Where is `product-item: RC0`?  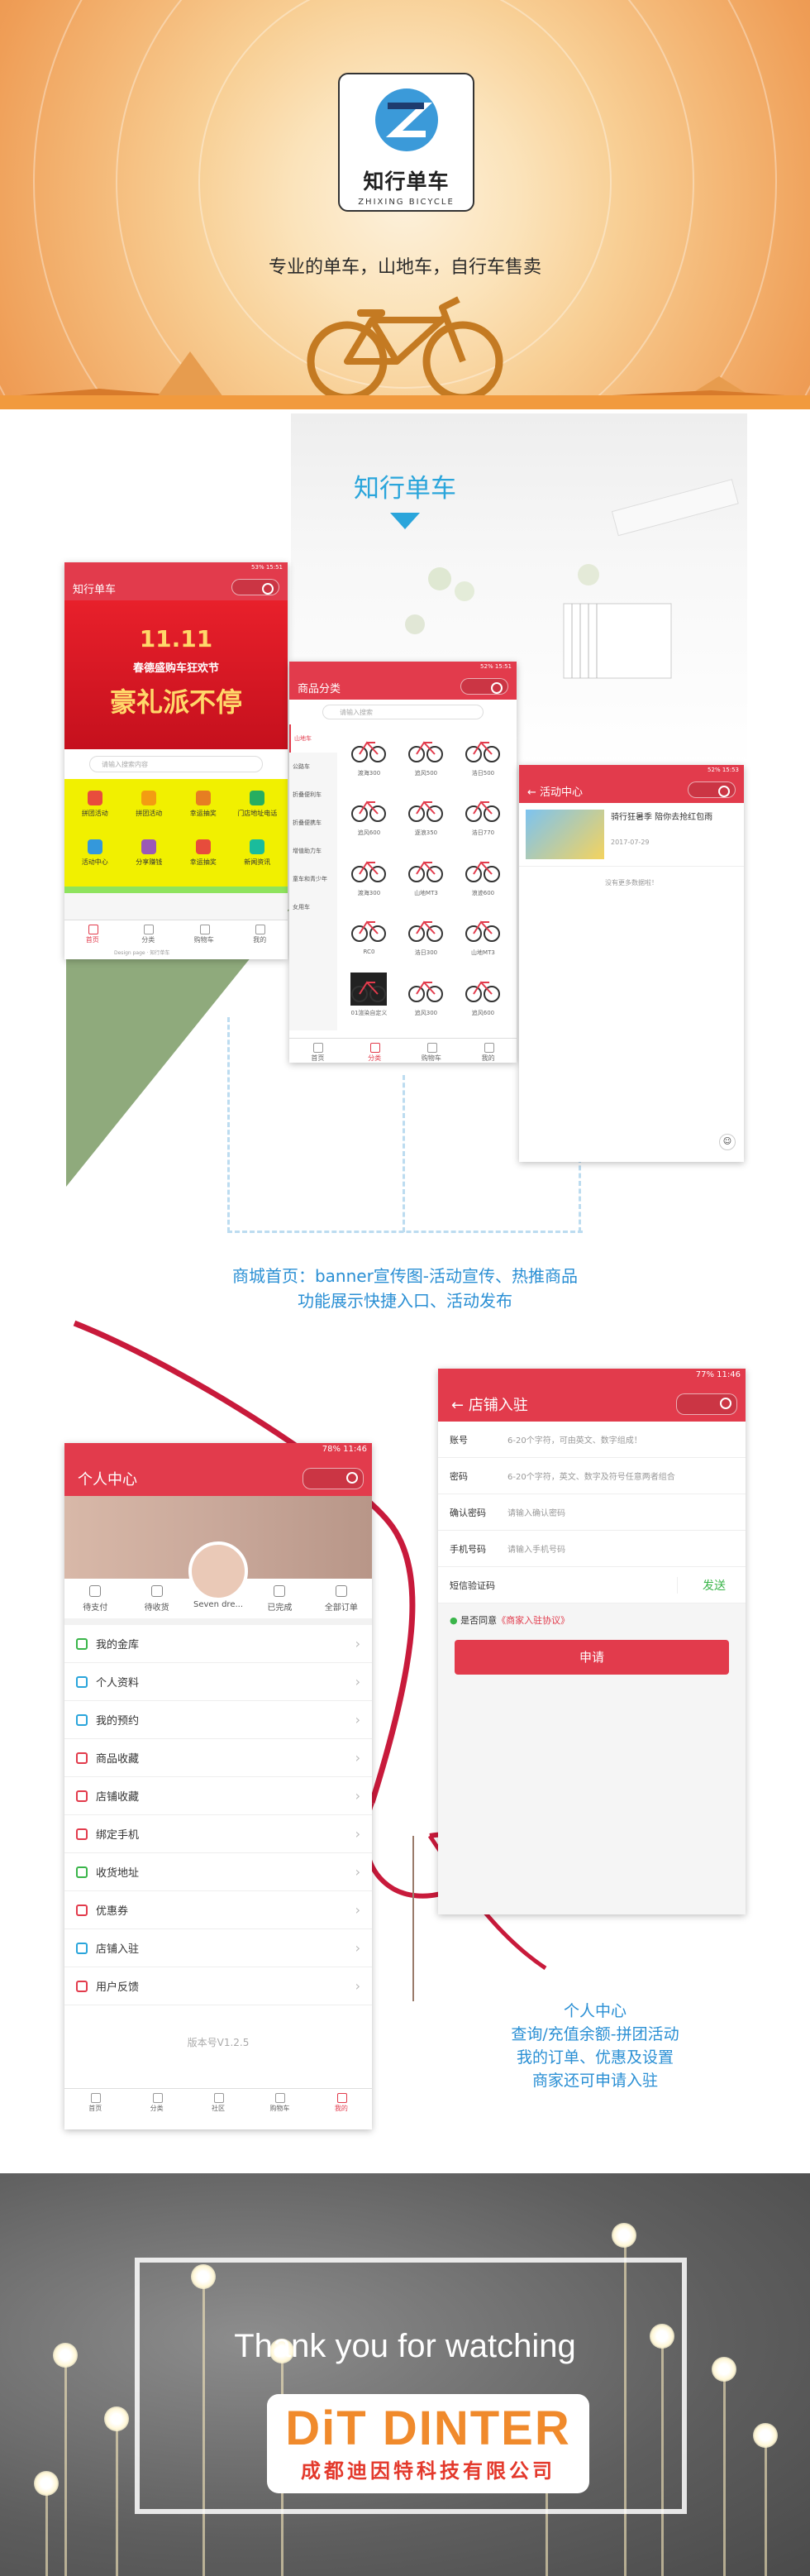
product-item: RC0 is located at coordinates (370, 936).